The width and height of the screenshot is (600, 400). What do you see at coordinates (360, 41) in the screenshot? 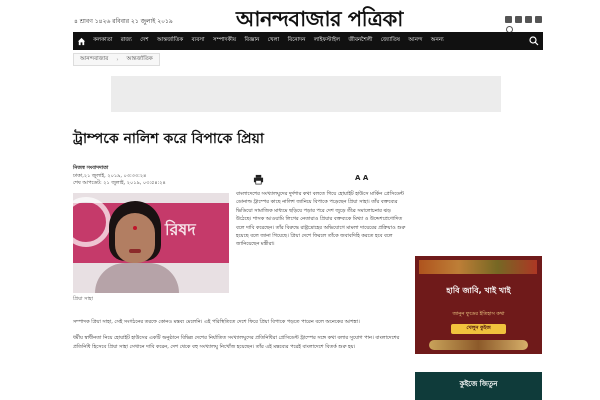
I see `nav-item-living: জীবনশৈলী` at bounding box center [360, 41].